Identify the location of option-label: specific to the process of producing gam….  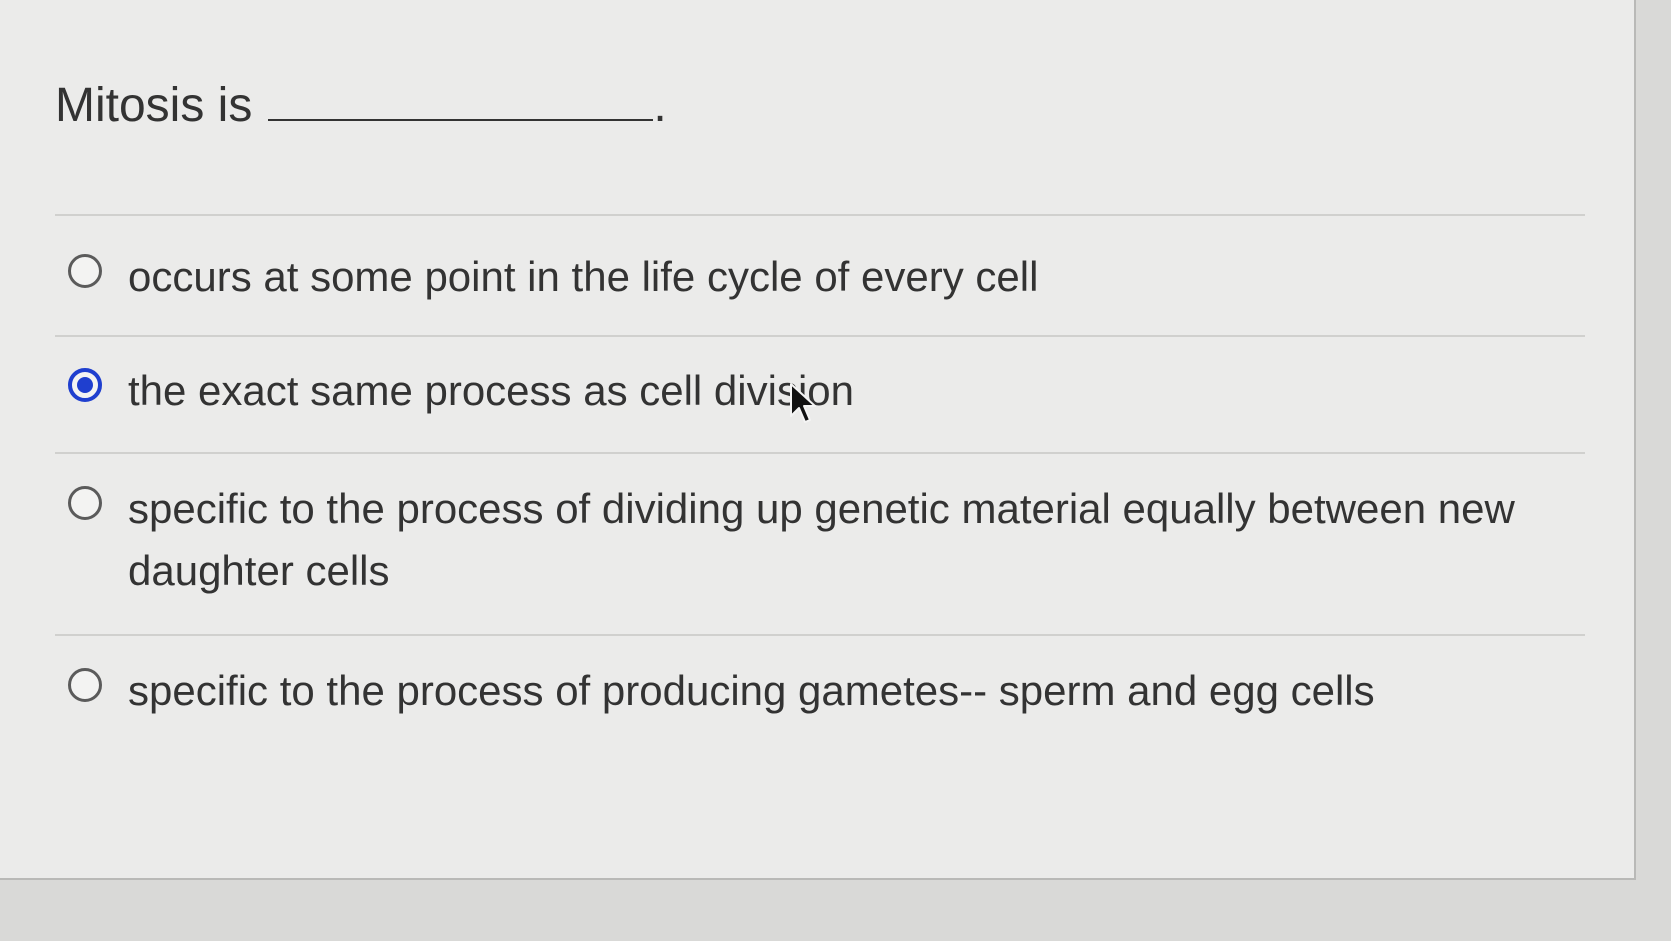
(751, 690).